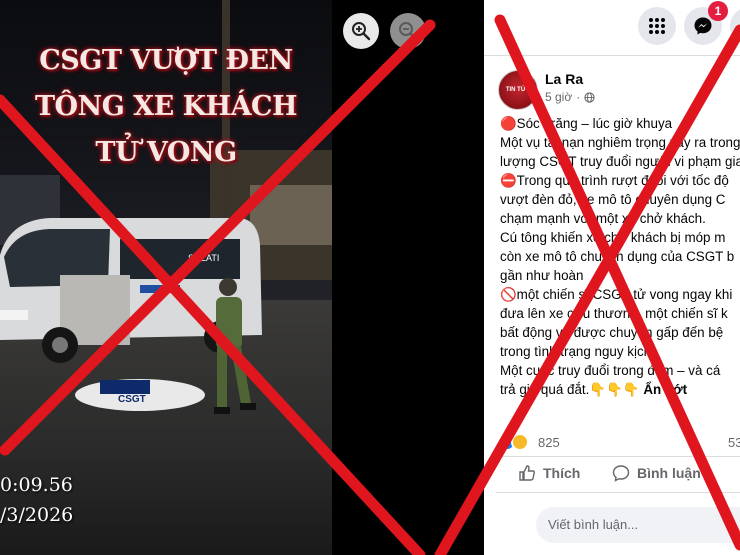 This screenshot has width=740, height=555. Describe the element at coordinates (612, 332) in the screenshot. I see `post-line: bất động và được chuyển gấp đến bệ` at that location.